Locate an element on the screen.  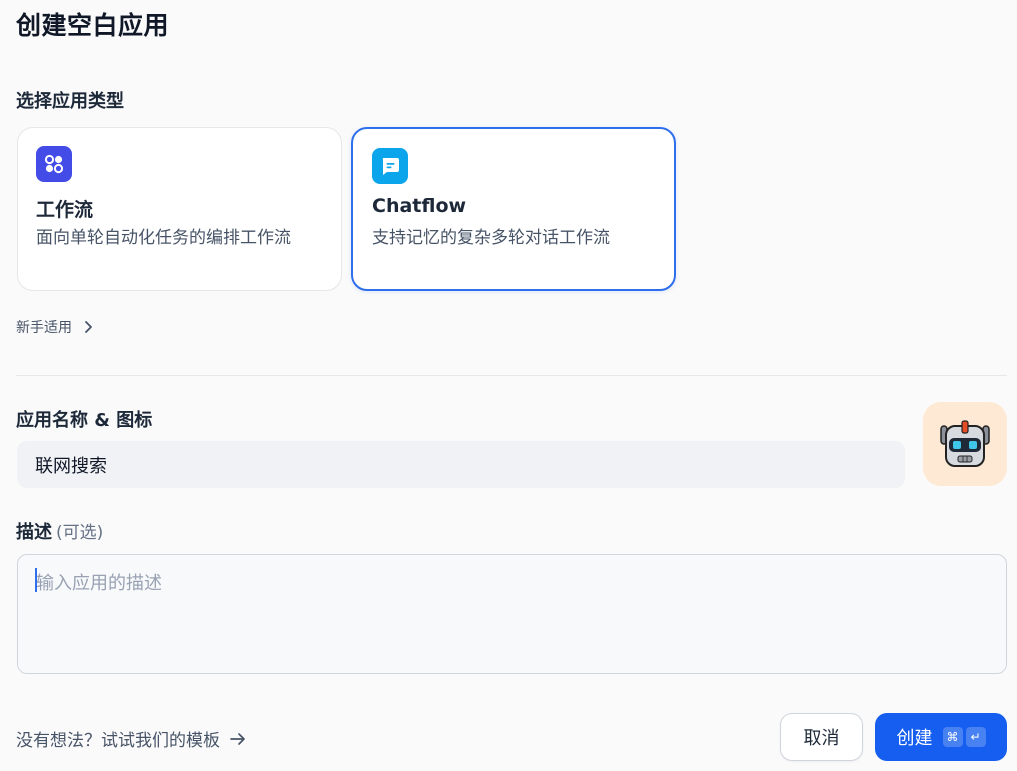
page-title: 创建空白应用 is located at coordinates (93, 25).